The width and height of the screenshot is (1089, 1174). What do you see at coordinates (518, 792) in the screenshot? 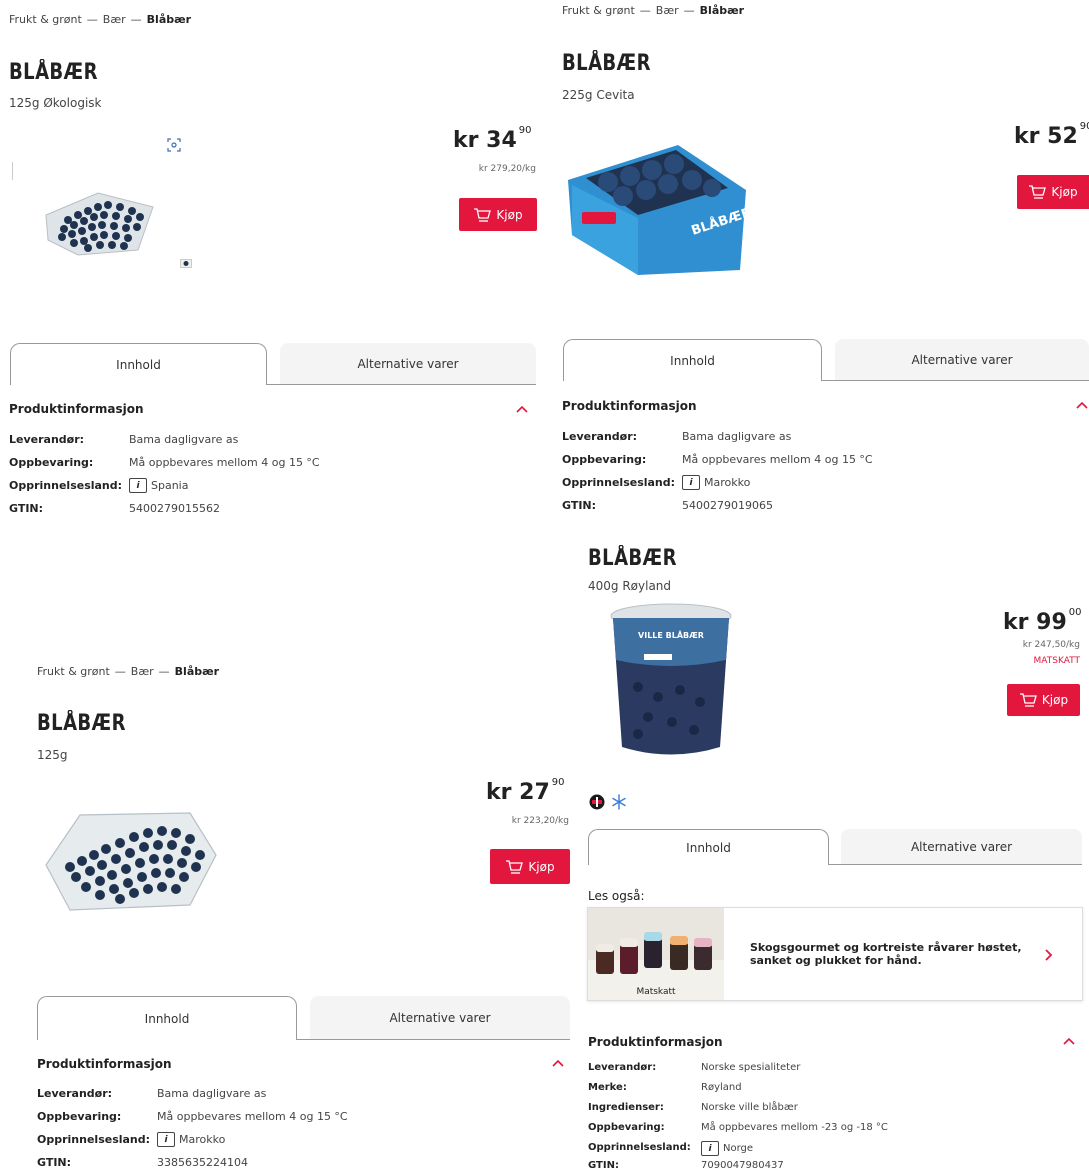
I see `price-main: kr 27` at bounding box center [518, 792].